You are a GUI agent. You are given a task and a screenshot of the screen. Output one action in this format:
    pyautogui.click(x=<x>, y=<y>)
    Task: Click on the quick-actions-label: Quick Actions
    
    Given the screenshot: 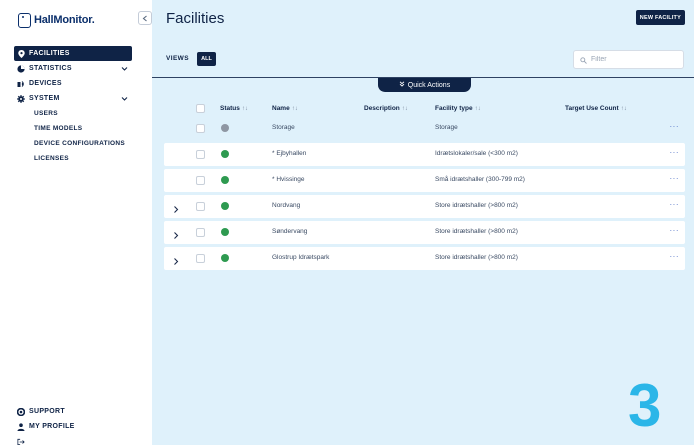 What is the action you would take?
    pyautogui.click(x=429, y=85)
    